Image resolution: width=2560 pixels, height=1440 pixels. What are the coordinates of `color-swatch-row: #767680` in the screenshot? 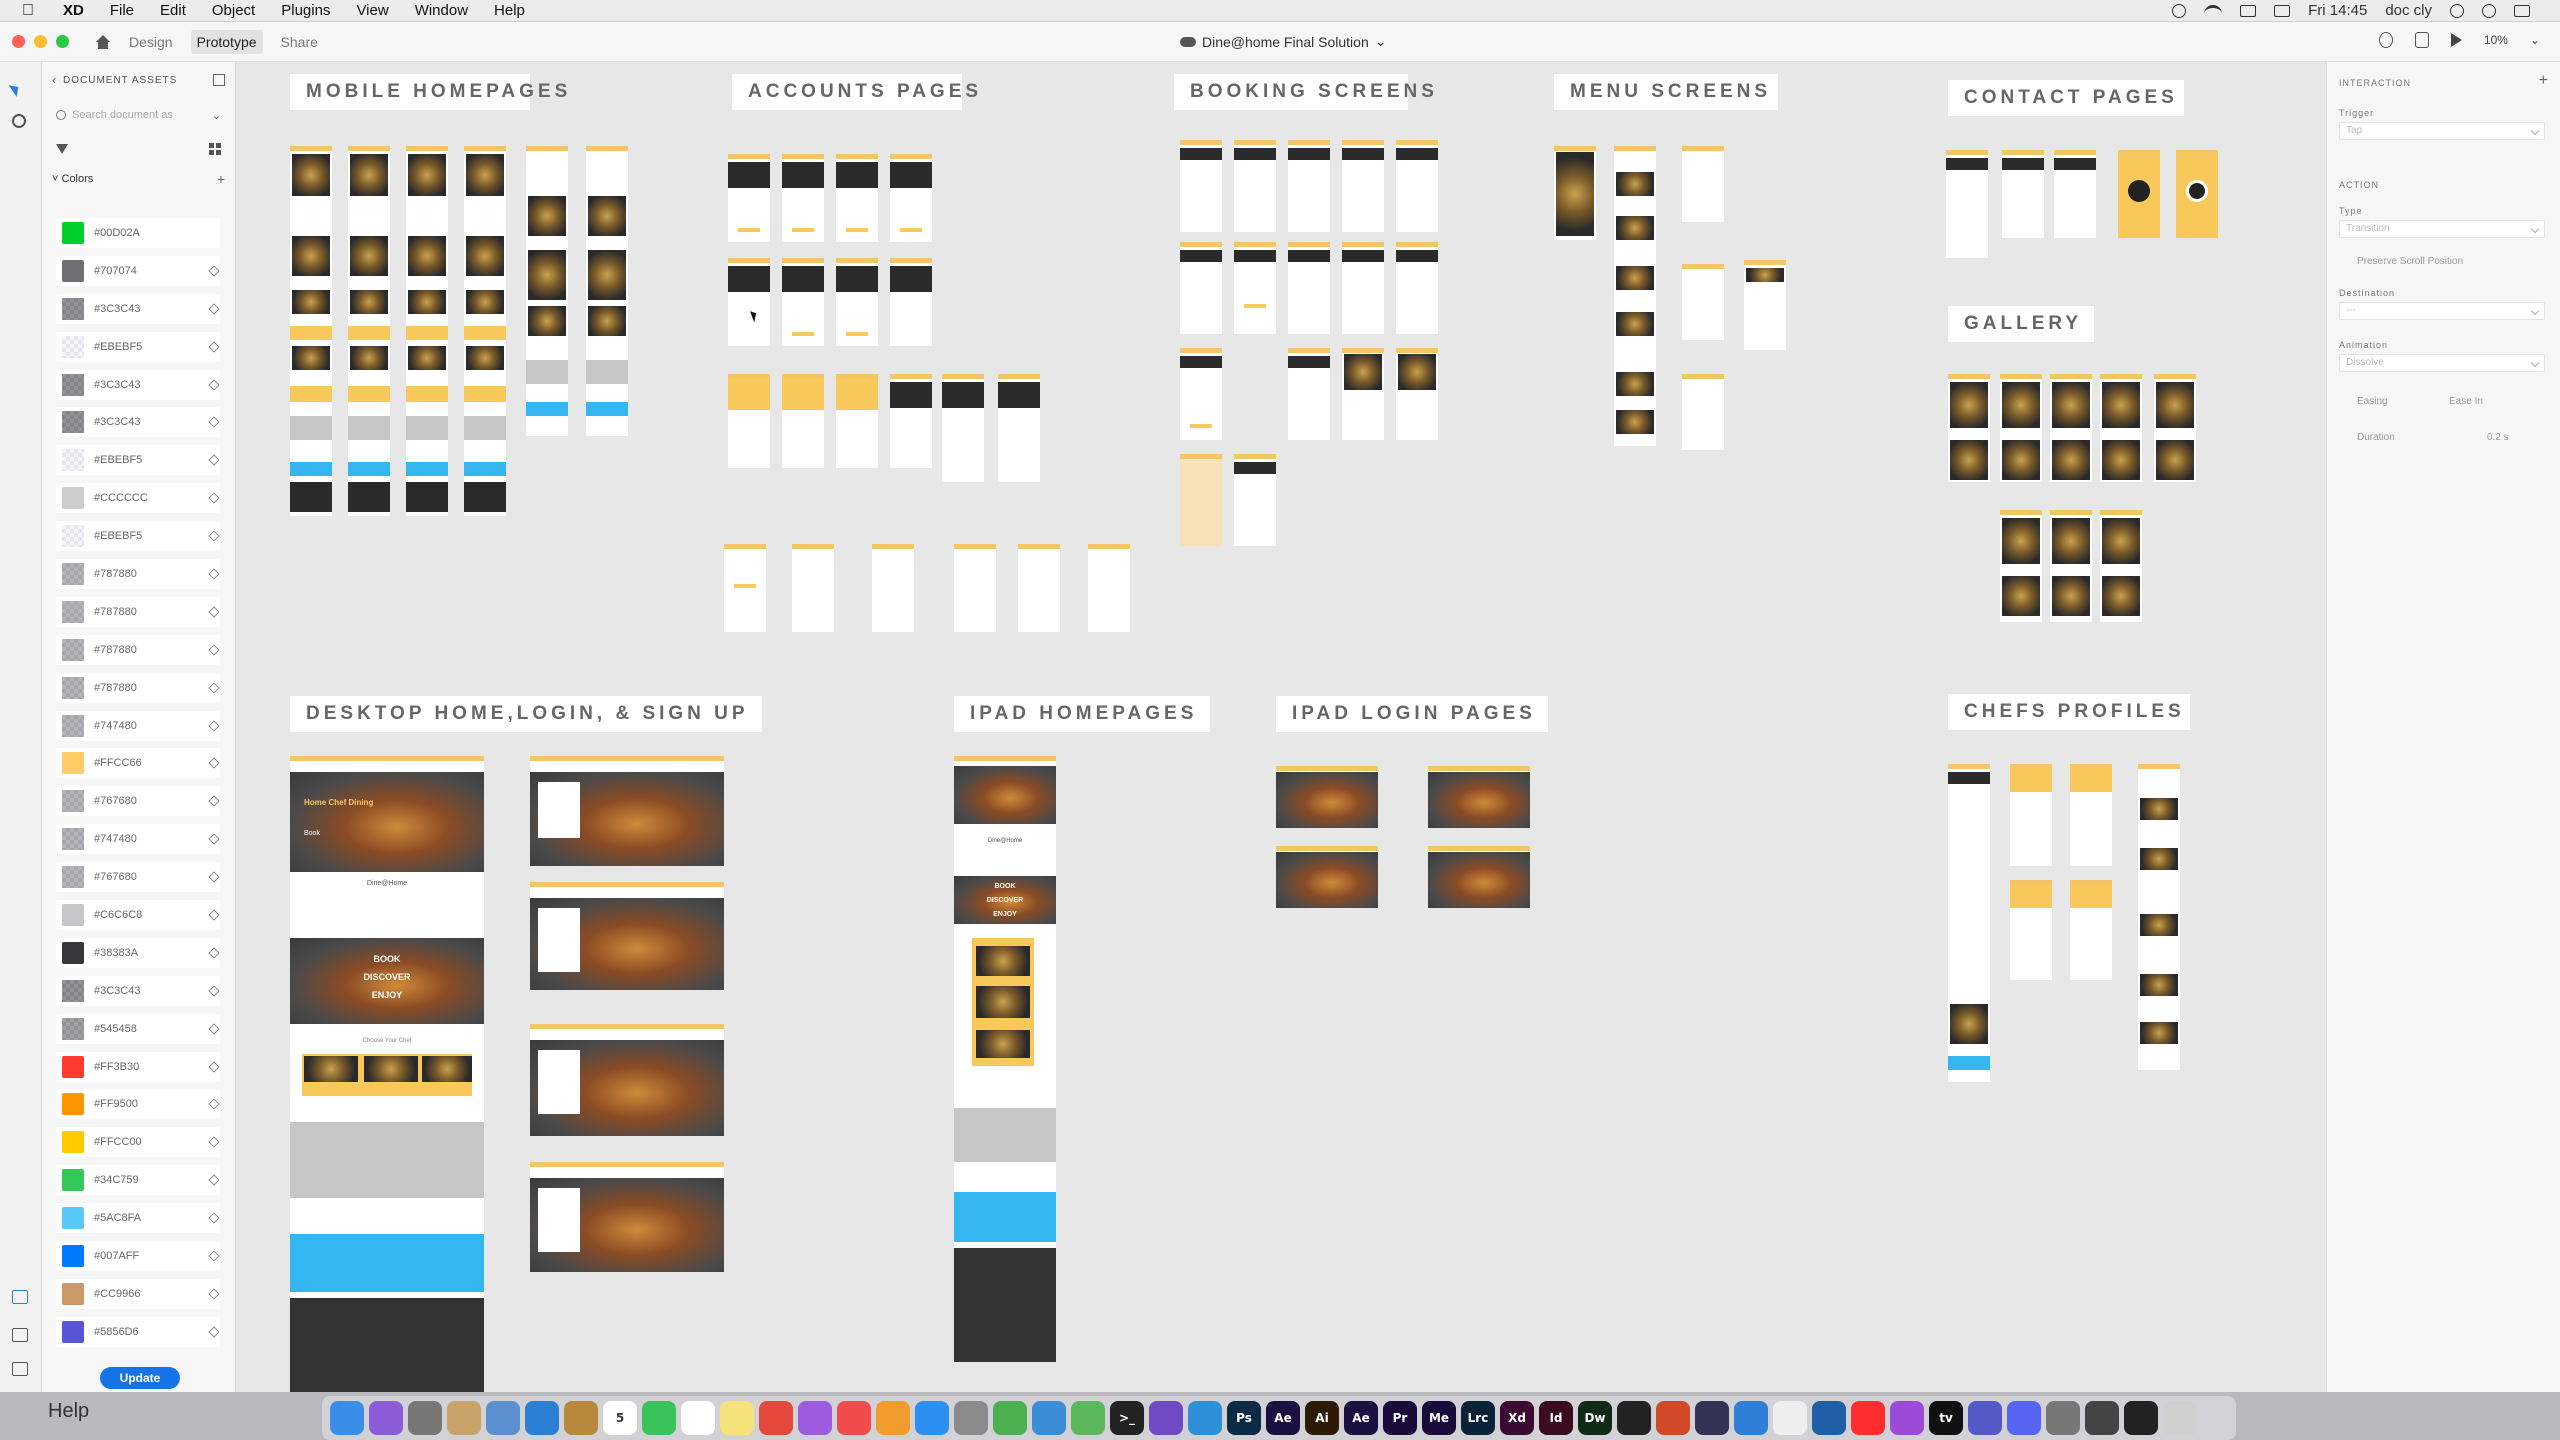 It's located at (144, 801).